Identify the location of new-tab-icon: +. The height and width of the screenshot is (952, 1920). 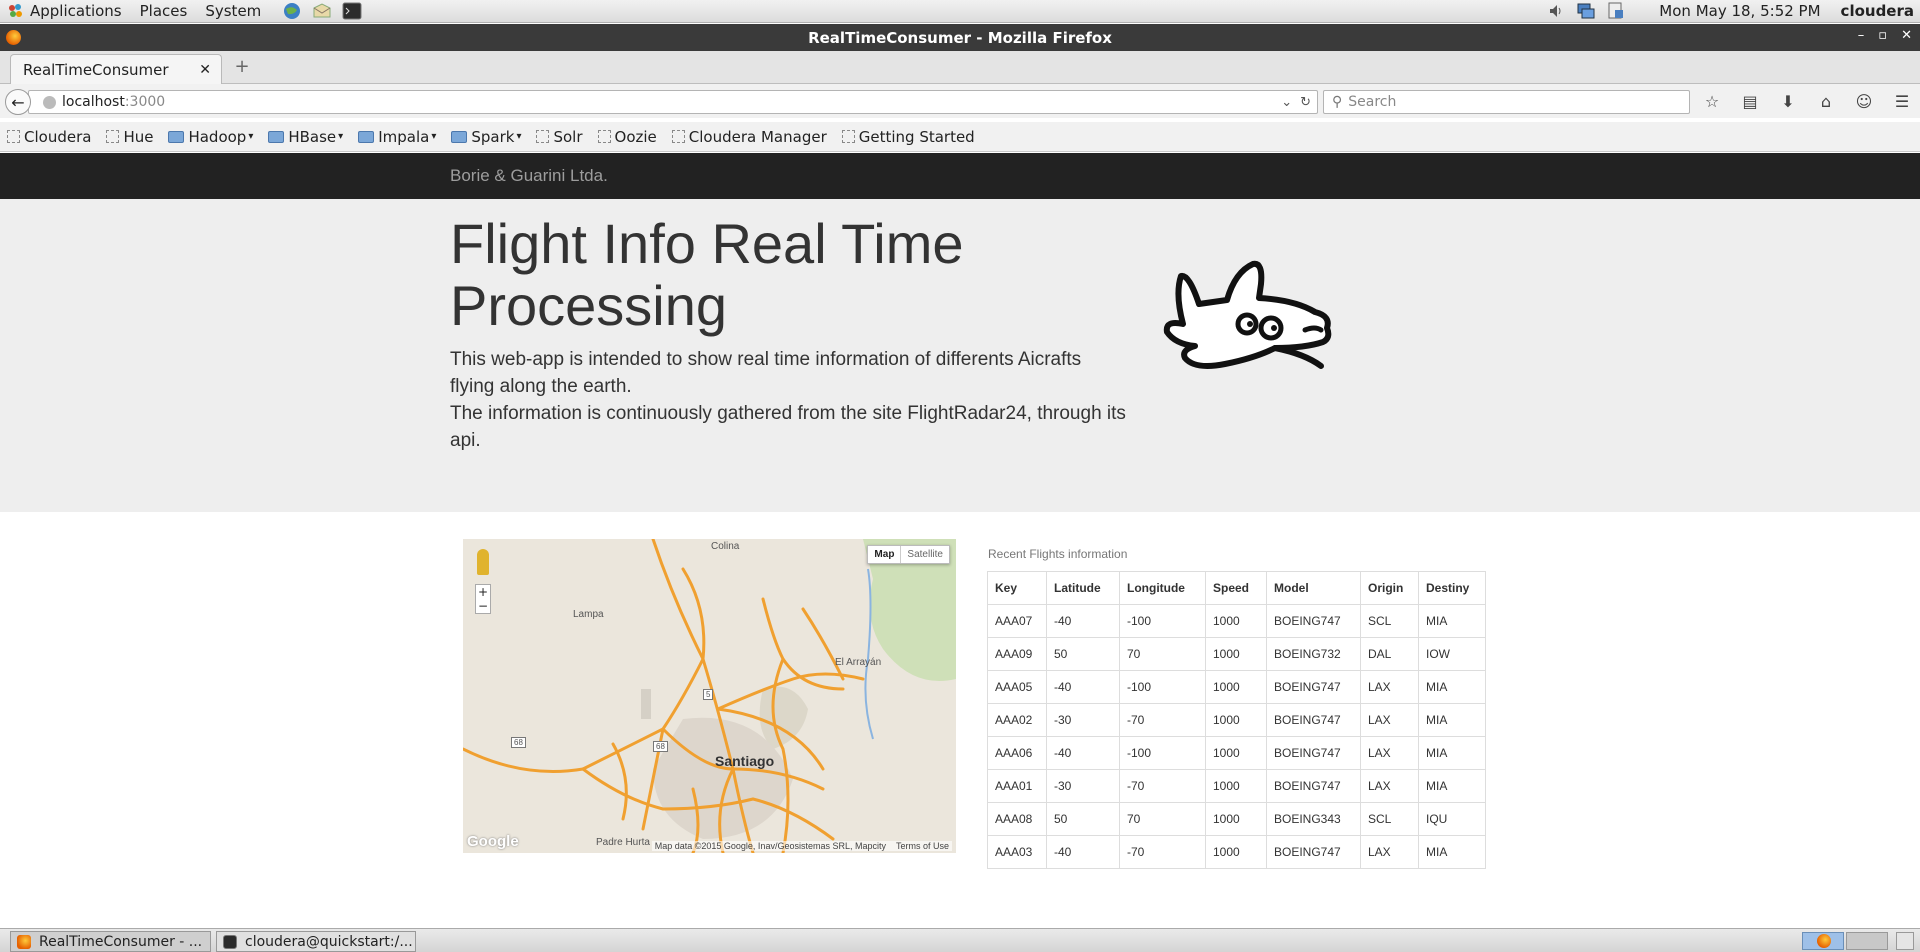
(242, 68).